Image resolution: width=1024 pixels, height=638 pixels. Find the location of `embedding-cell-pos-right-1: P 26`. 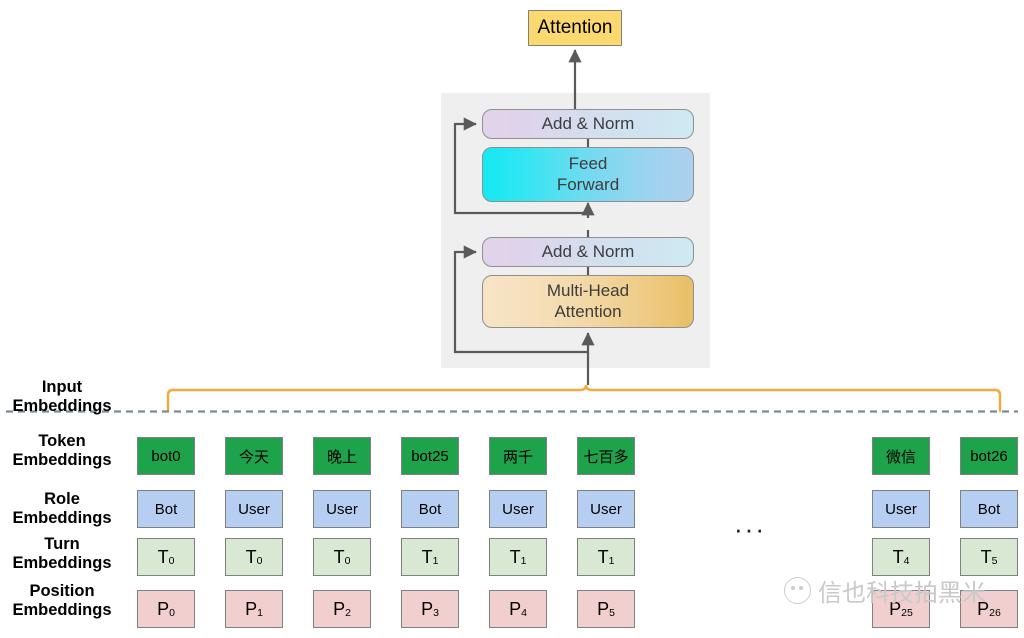

embedding-cell-pos-right-1: P 26 is located at coordinates (989, 609).